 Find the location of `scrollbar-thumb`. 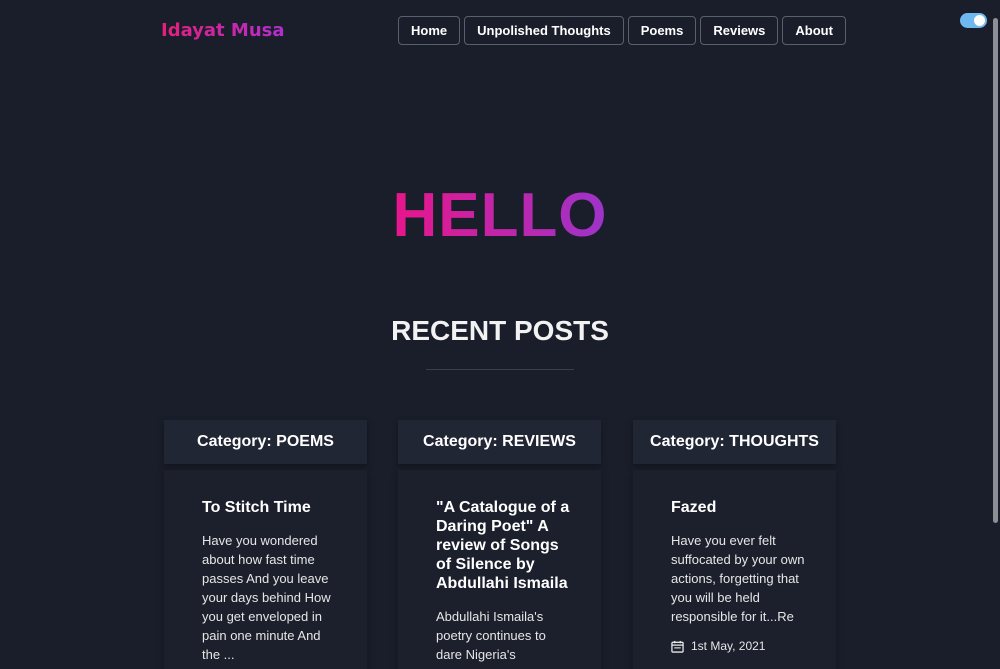

scrollbar-thumb is located at coordinates (995, 270).